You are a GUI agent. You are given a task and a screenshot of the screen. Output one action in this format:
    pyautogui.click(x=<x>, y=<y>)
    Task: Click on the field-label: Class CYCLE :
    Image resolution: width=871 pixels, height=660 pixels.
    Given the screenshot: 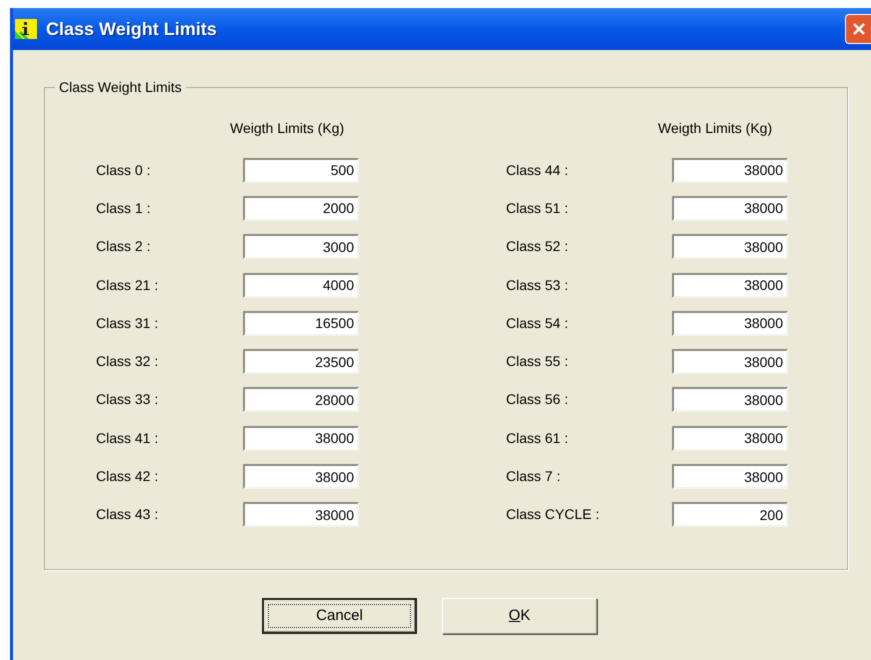 What is the action you would take?
    pyautogui.click(x=553, y=514)
    